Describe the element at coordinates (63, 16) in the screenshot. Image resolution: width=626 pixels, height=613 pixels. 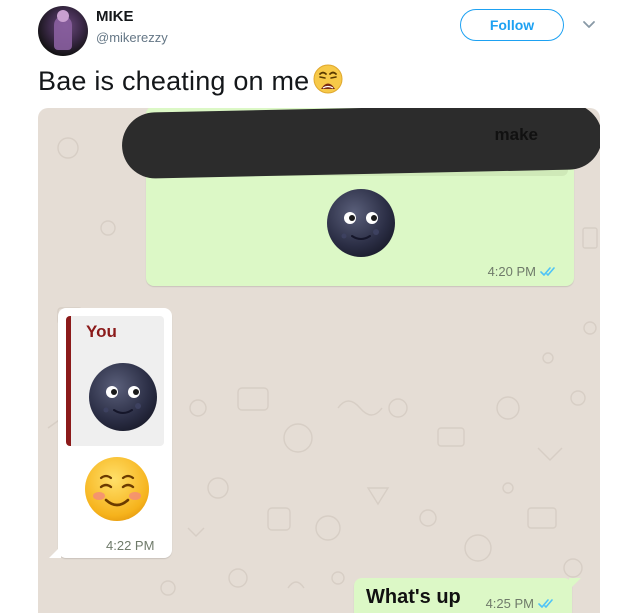
I see `avatar-head` at that location.